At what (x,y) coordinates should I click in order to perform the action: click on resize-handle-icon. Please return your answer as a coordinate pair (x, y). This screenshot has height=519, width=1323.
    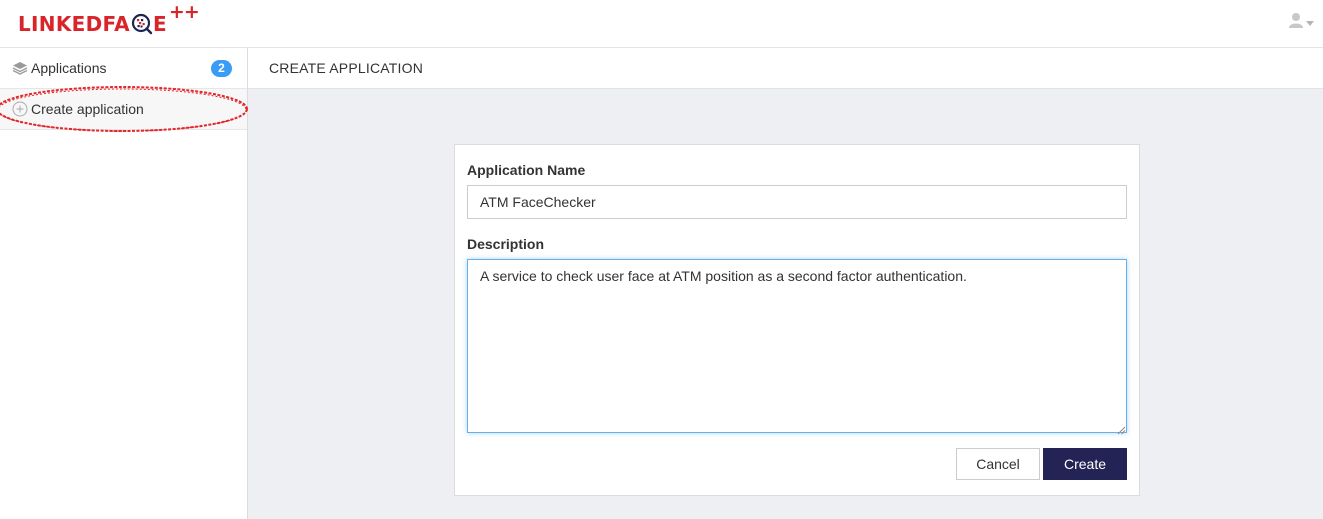
    Looking at the image, I should click on (1121, 428).